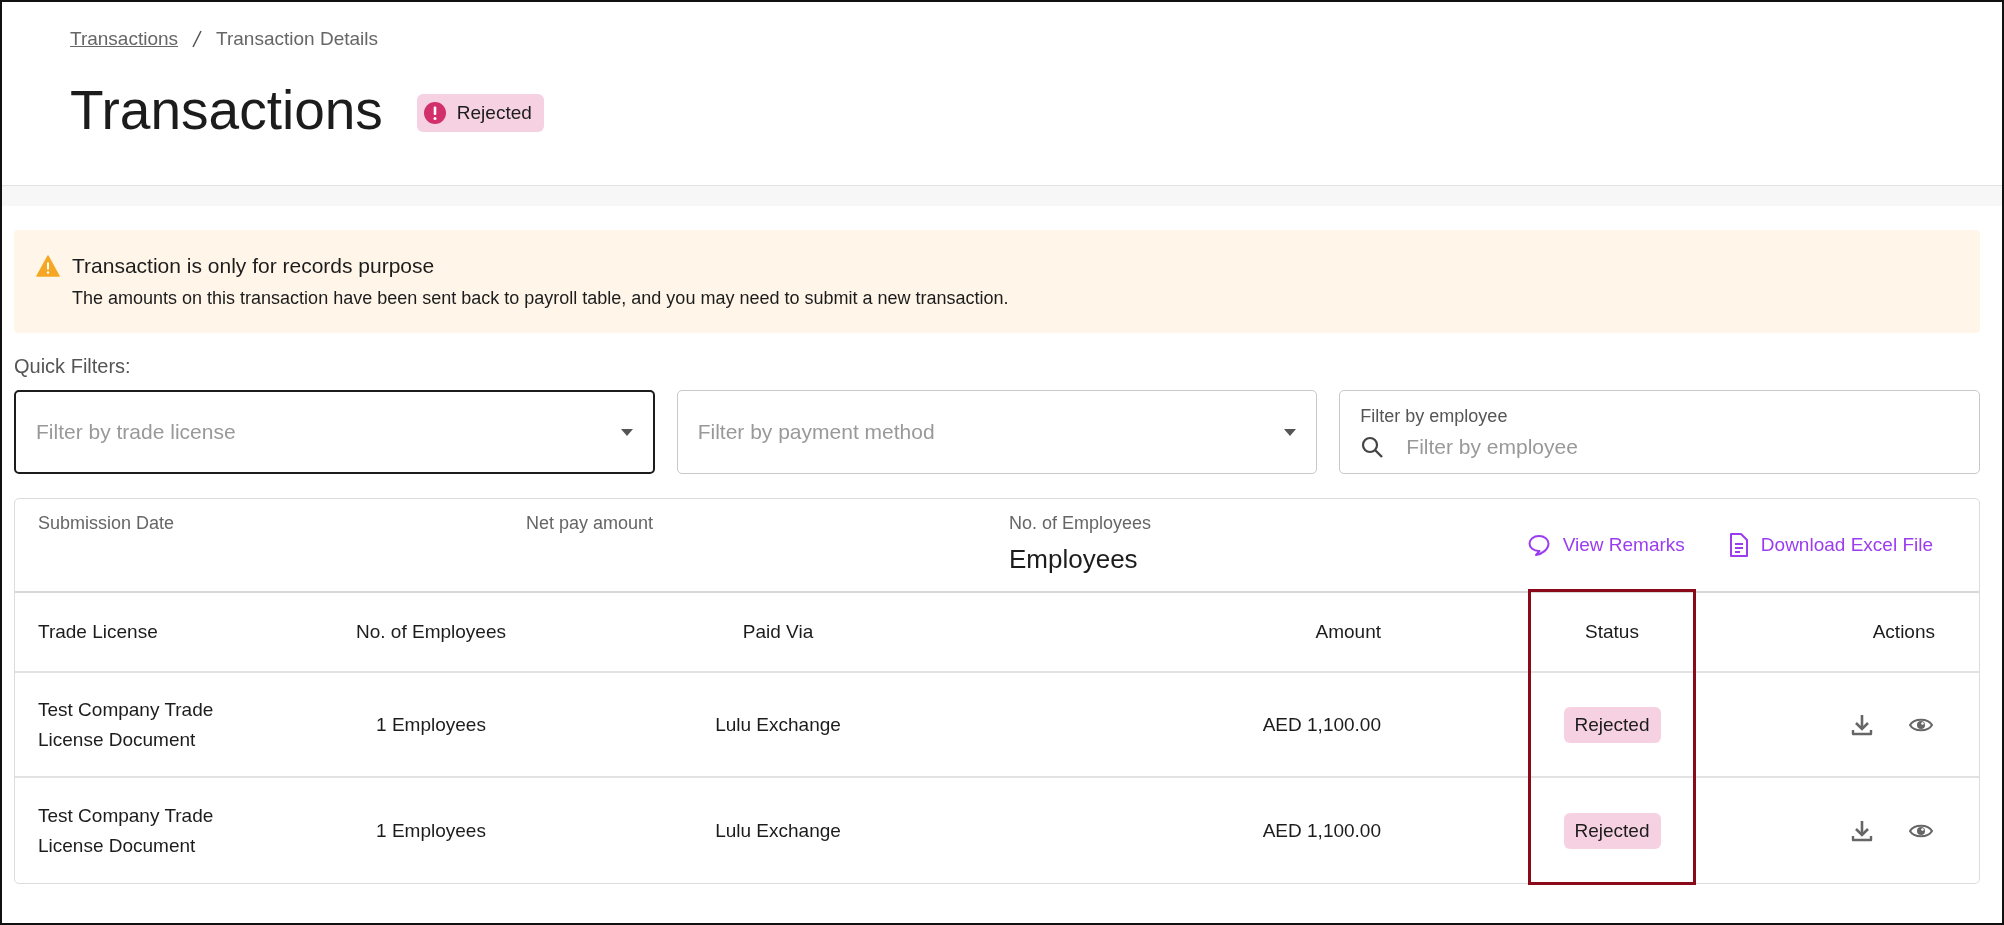  What do you see at coordinates (73, 366) in the screenshot?
I see `quick-filters-label: Quick Filters:` at bounding box center [73, 366].